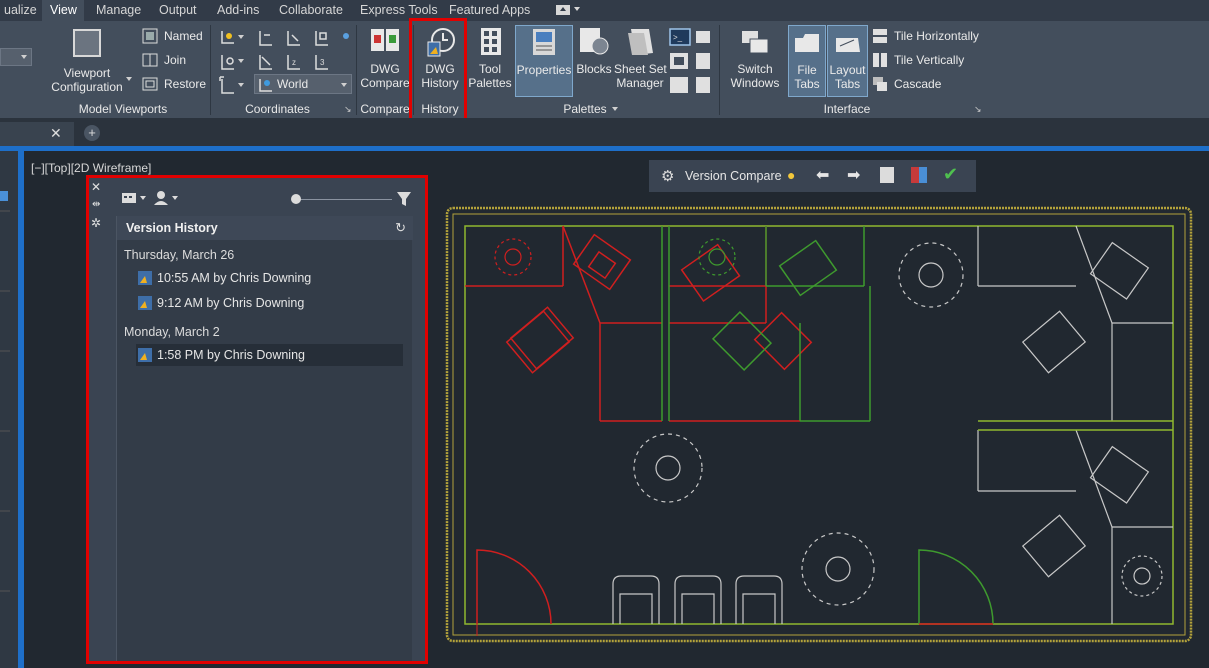  Describe the element at coordinates (183, 36) in the screenshot. I see `named-label: Named` at that location.